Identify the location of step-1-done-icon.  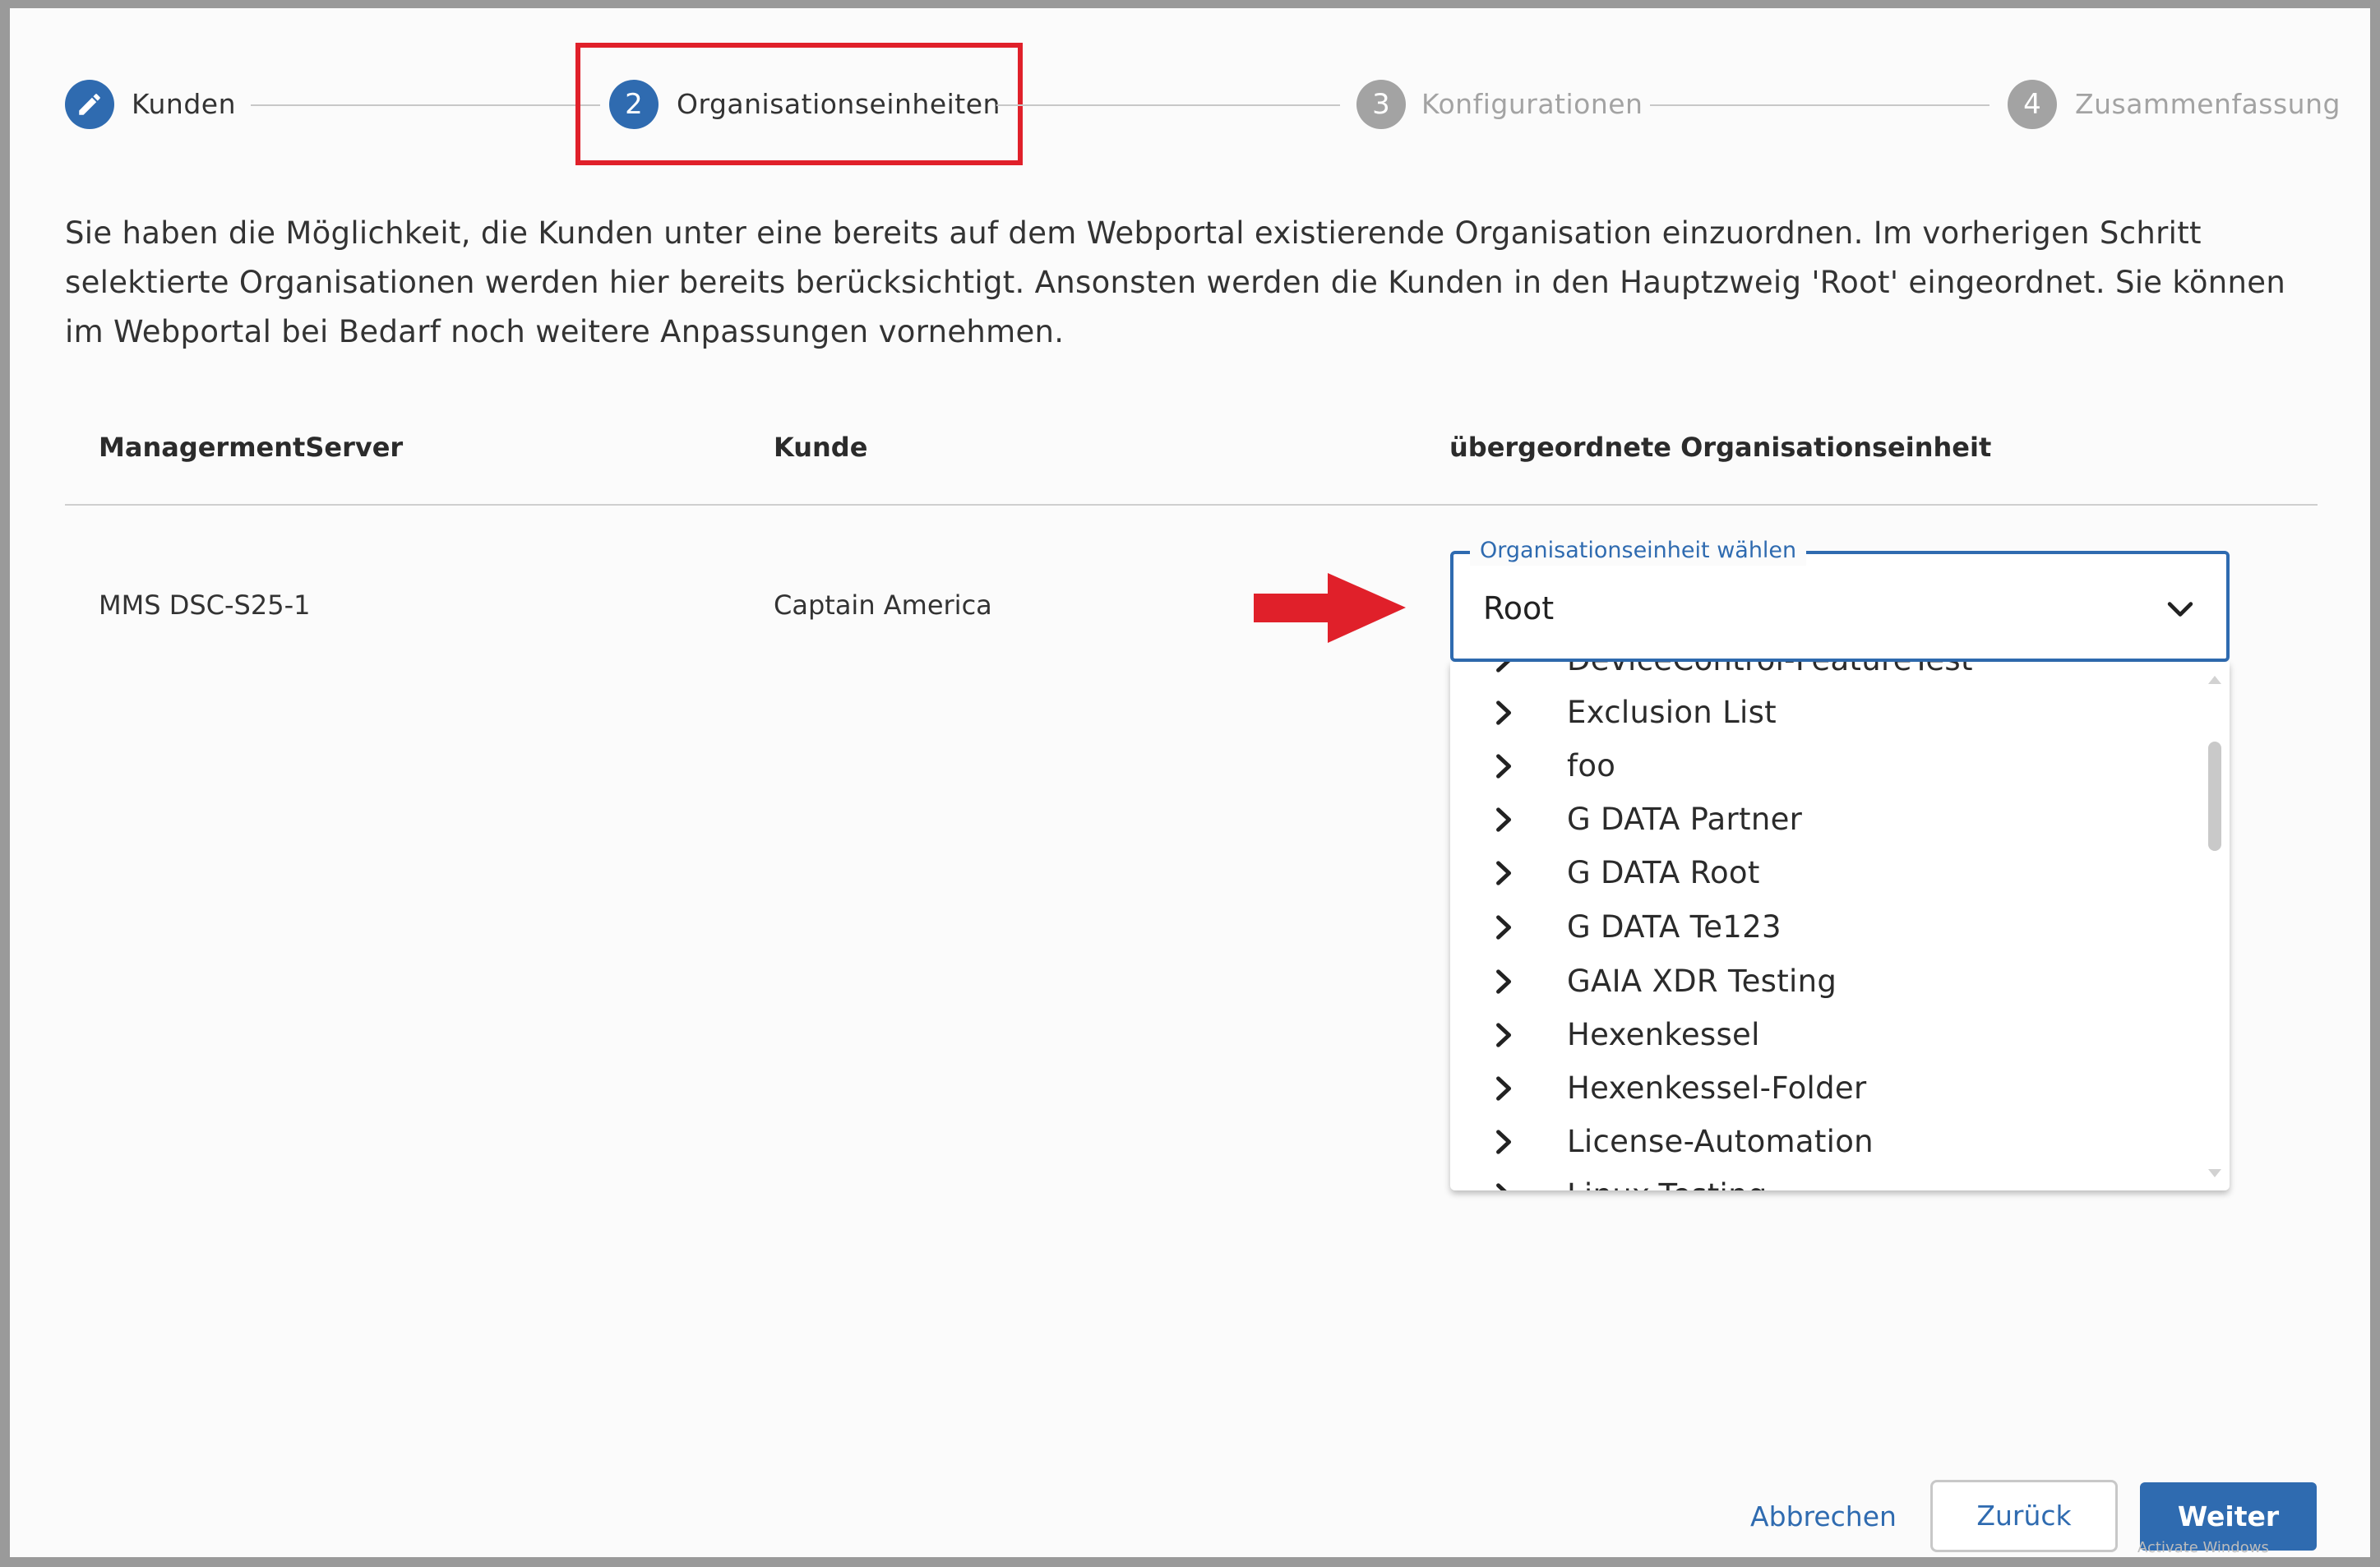
(89, 104).